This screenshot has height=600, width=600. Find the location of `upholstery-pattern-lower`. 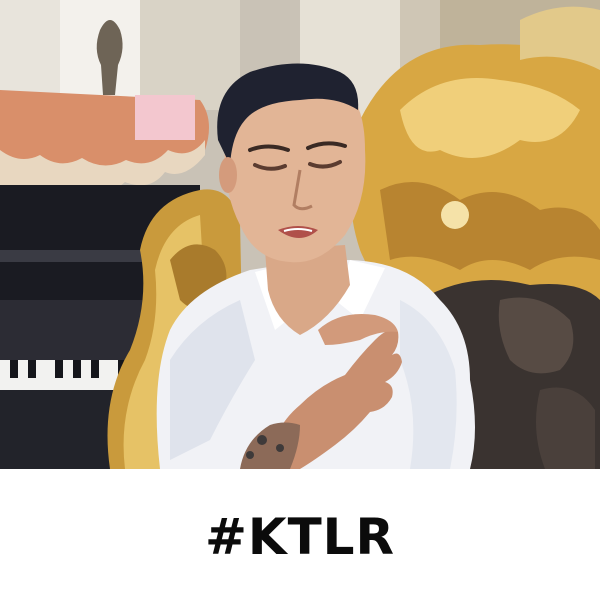

upholstery-pattern-lower is located at coordinates (565, 428).